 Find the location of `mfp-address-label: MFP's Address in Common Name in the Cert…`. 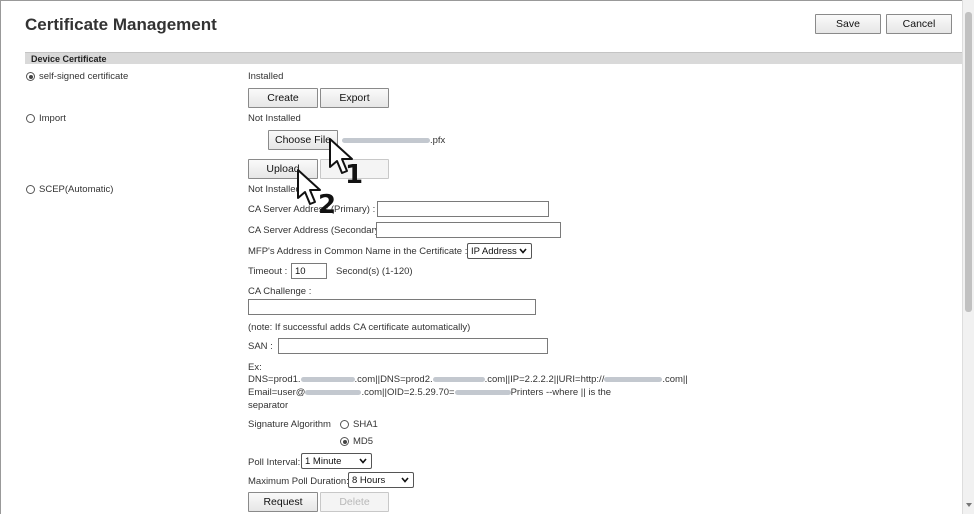

mfp-address-label: MFP's Address in Common Name in the Cert… is located at coordinates (358, 251).